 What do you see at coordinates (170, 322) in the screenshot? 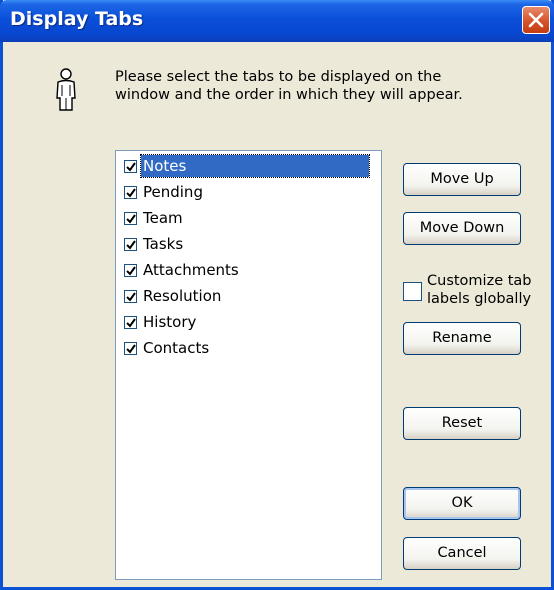
I see `list-item-label: History` at bounding box center [170, 322].